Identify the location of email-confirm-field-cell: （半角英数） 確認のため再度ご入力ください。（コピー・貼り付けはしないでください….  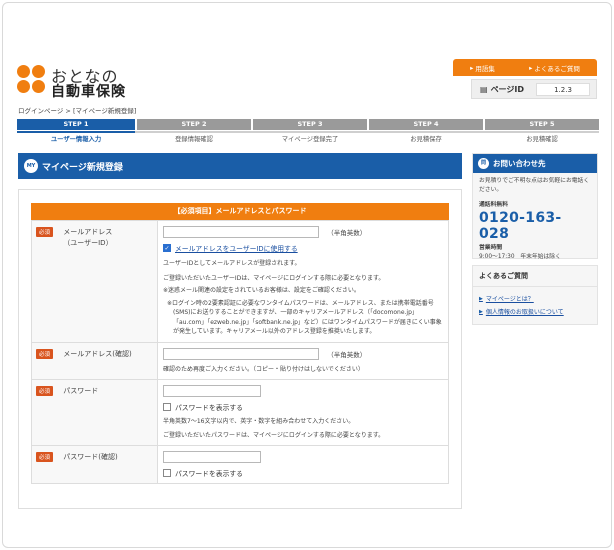
(303, 360).